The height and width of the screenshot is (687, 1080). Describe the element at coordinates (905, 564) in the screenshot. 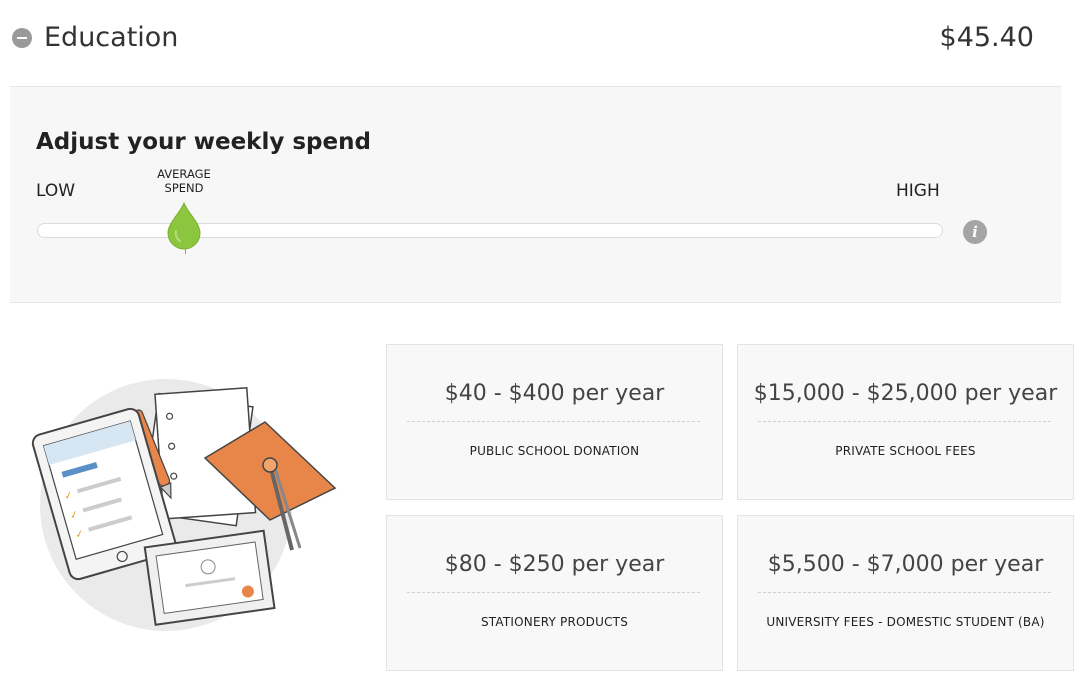

I see `card-range: $5,500 - $7,000 per year` at that location.